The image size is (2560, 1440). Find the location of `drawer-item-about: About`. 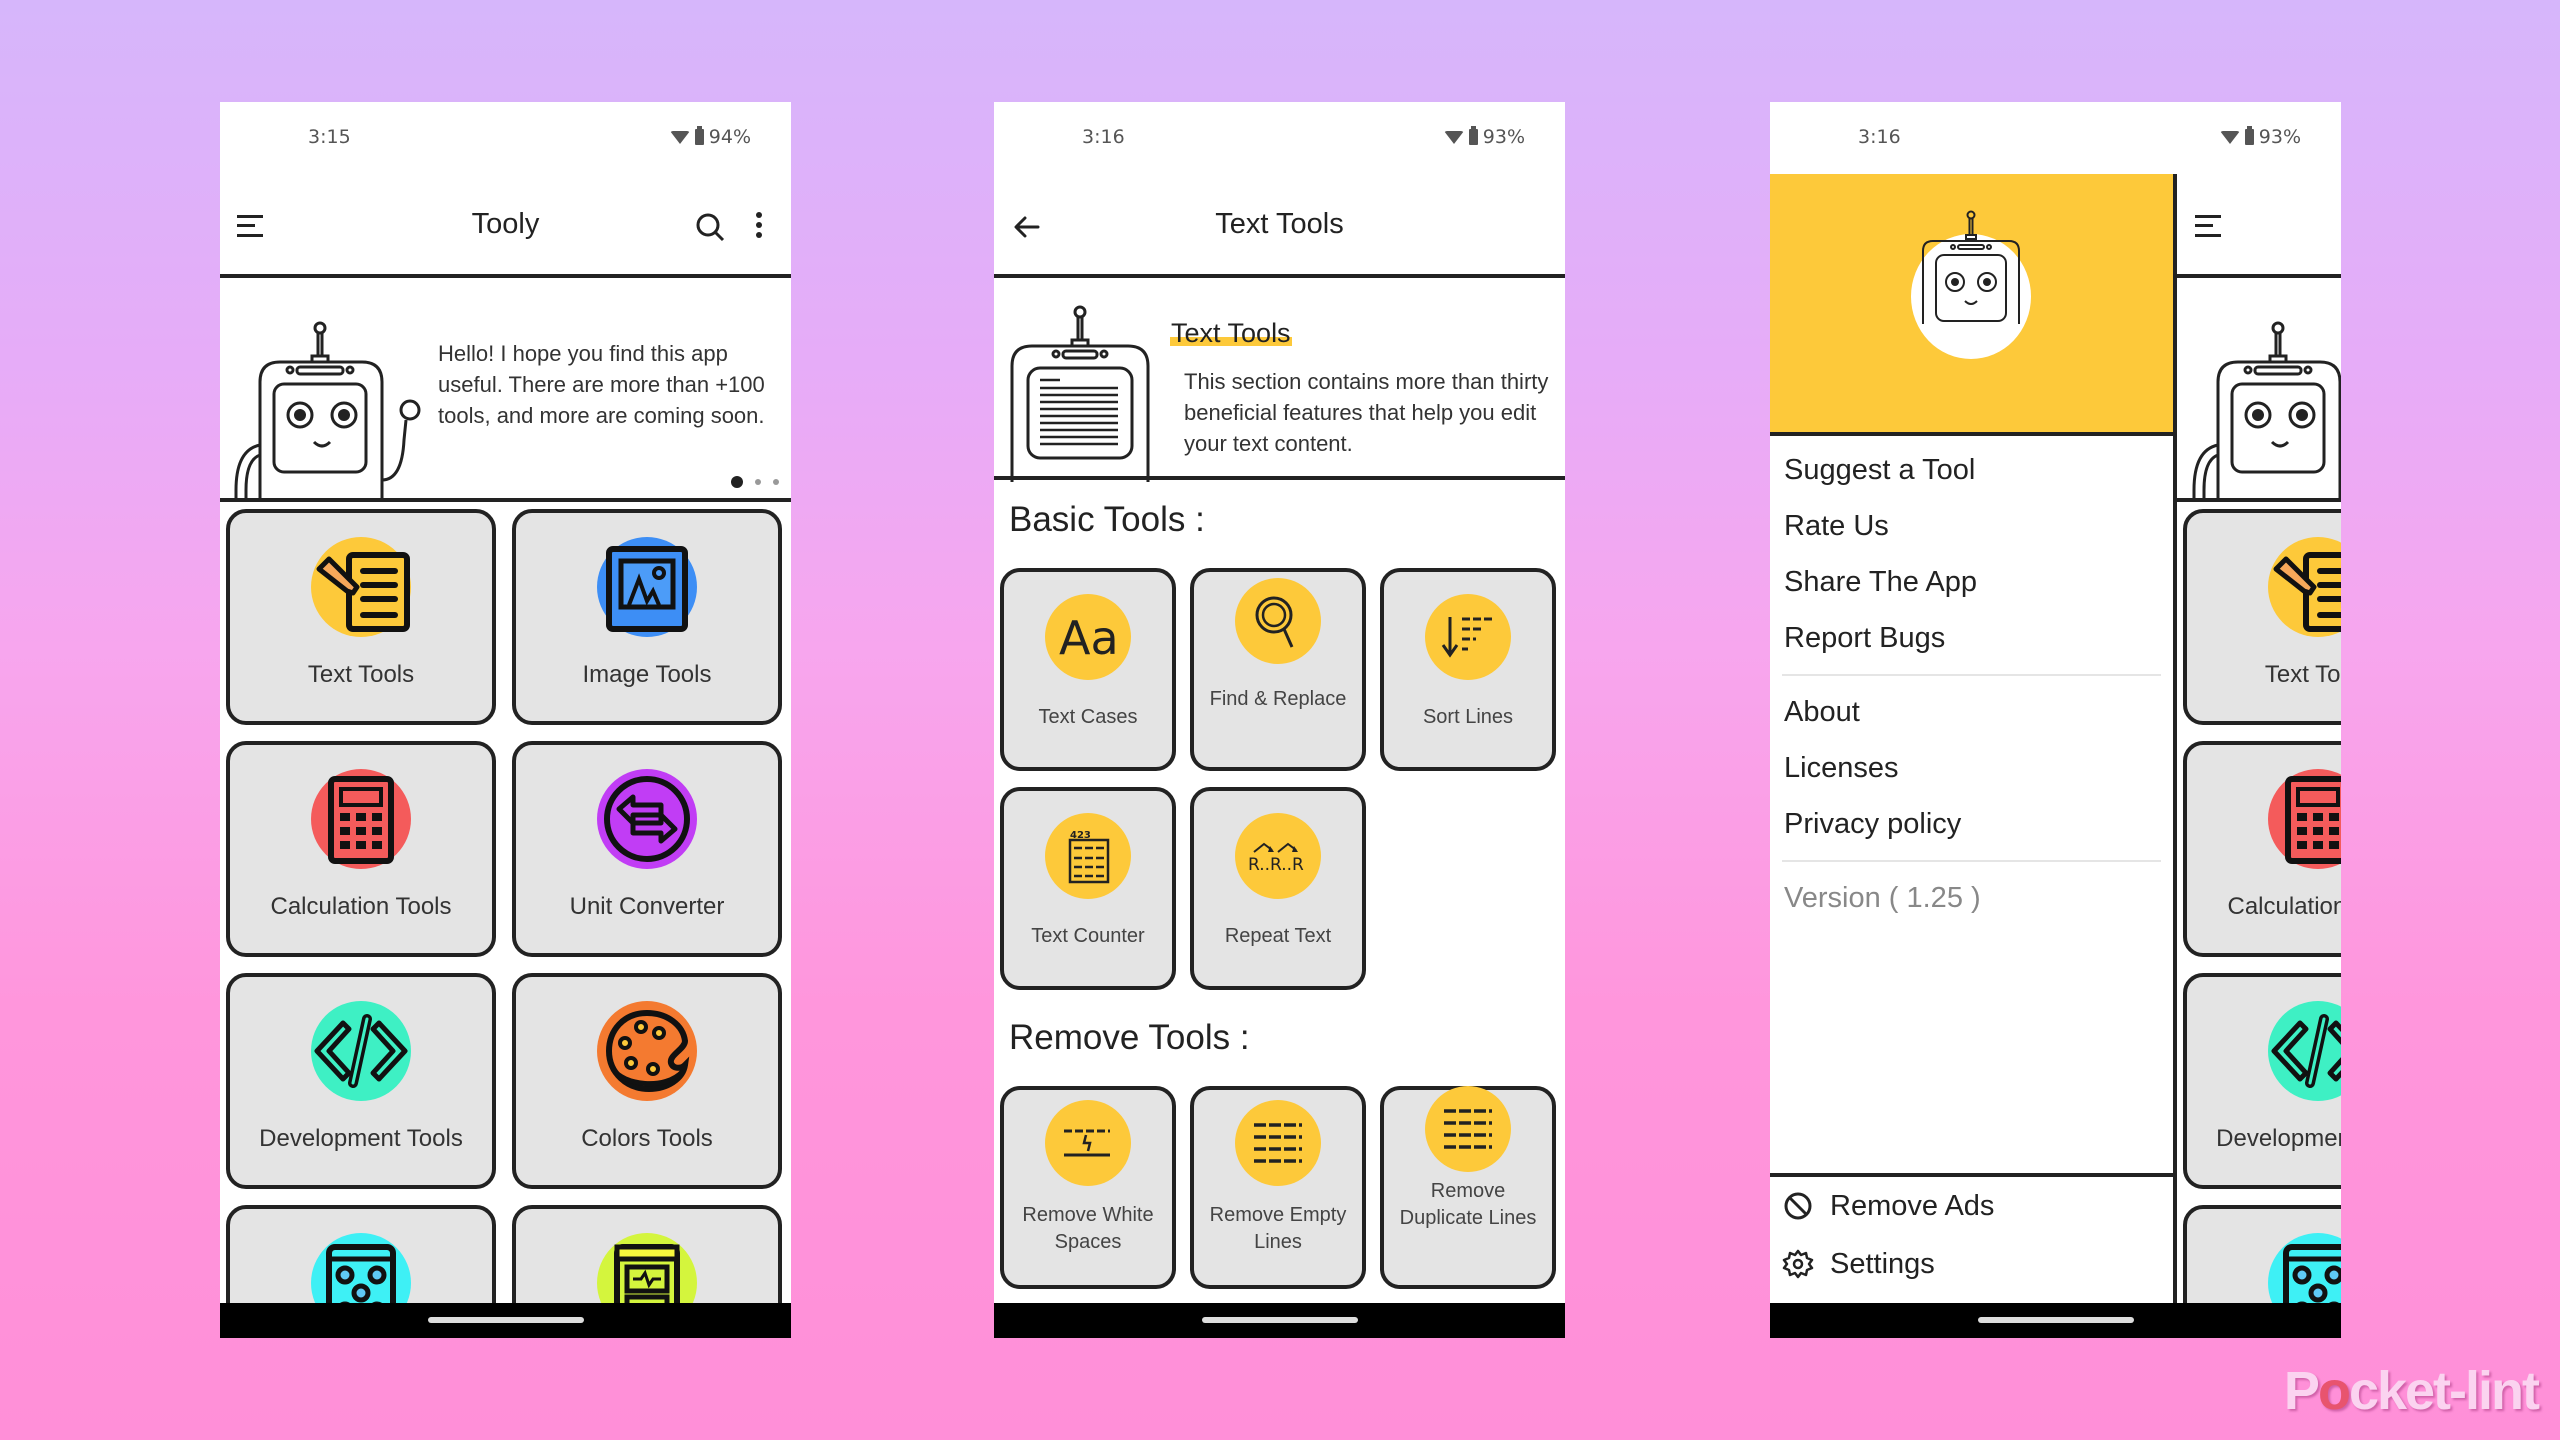

drawer-item-about: About is located at coordinates (1971, 712).